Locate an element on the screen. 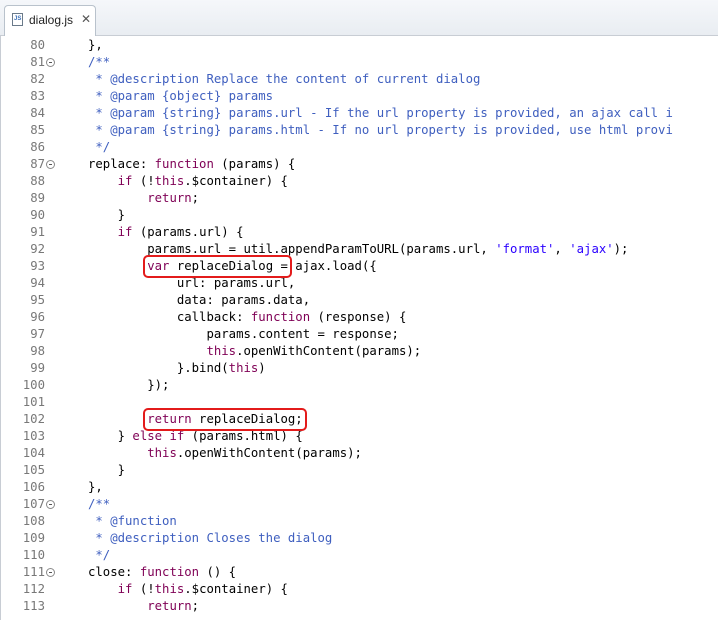 The height and width of the screenshot is (620, 718). code-line: 94 url: params.url, is located at coordinates (359, 283).